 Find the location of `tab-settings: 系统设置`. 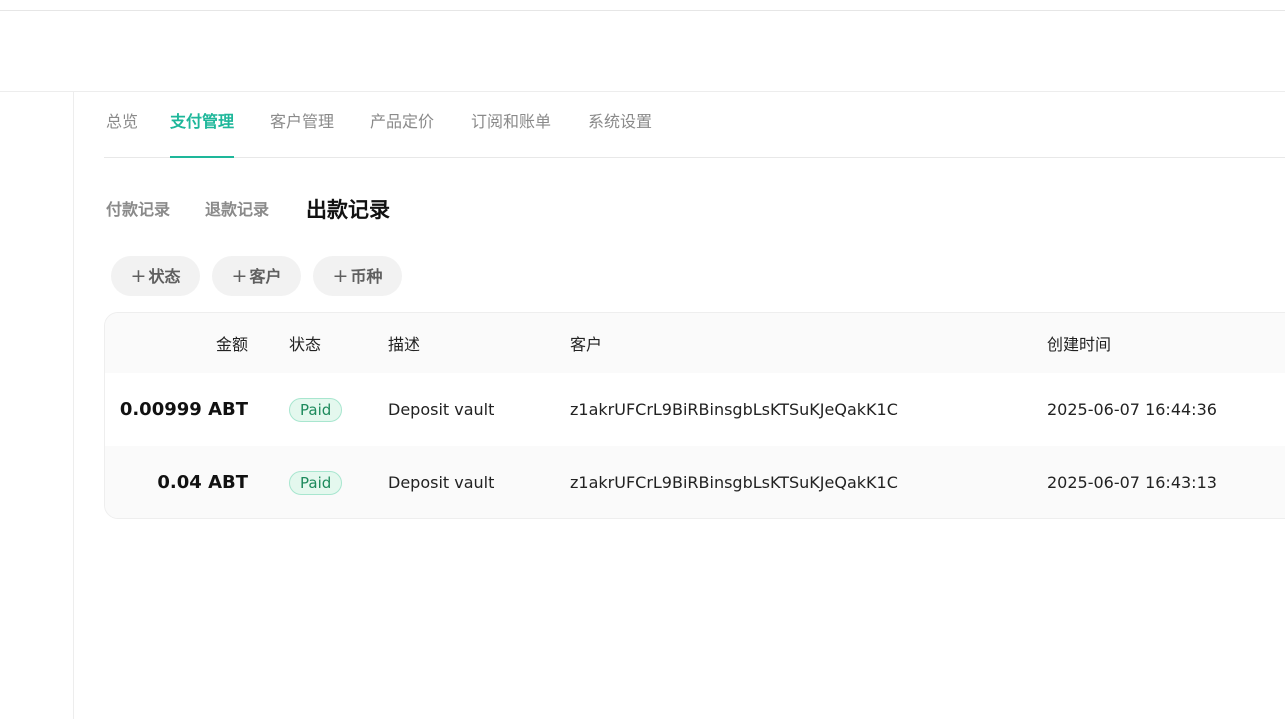

tab-settings: 系统设置 is located at coordinates (620, 124).